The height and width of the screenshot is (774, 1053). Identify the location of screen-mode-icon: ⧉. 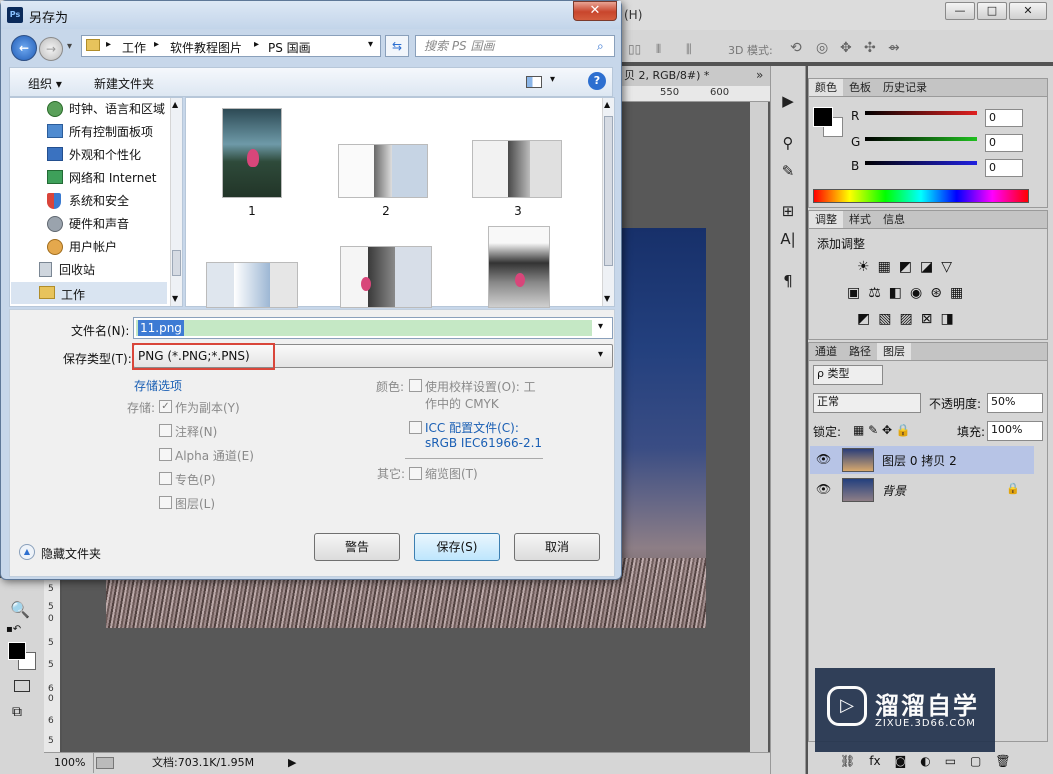
(17, 712).